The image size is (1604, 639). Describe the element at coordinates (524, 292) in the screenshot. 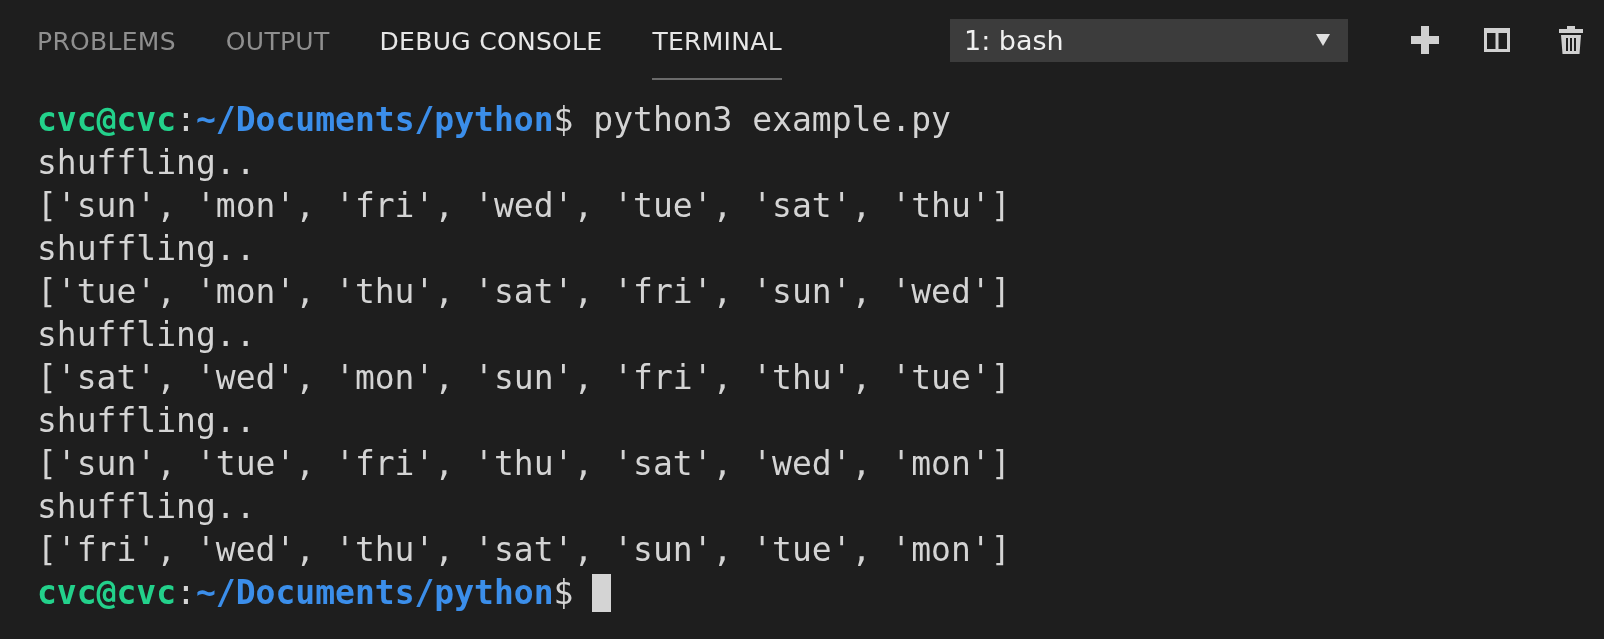

I see `output-line: ['tue', 'mon', 'thu', 'sat', 'fri', 'sun', 'wed']` at that location.